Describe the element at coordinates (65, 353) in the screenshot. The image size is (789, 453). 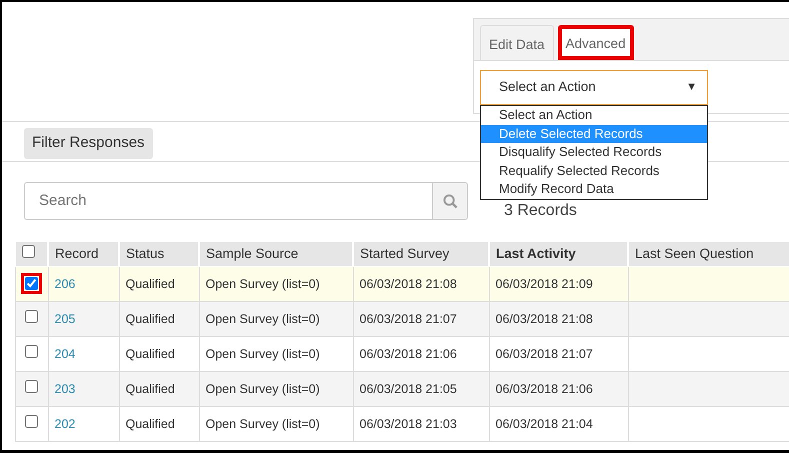
I see `record-link: 204` at that location.